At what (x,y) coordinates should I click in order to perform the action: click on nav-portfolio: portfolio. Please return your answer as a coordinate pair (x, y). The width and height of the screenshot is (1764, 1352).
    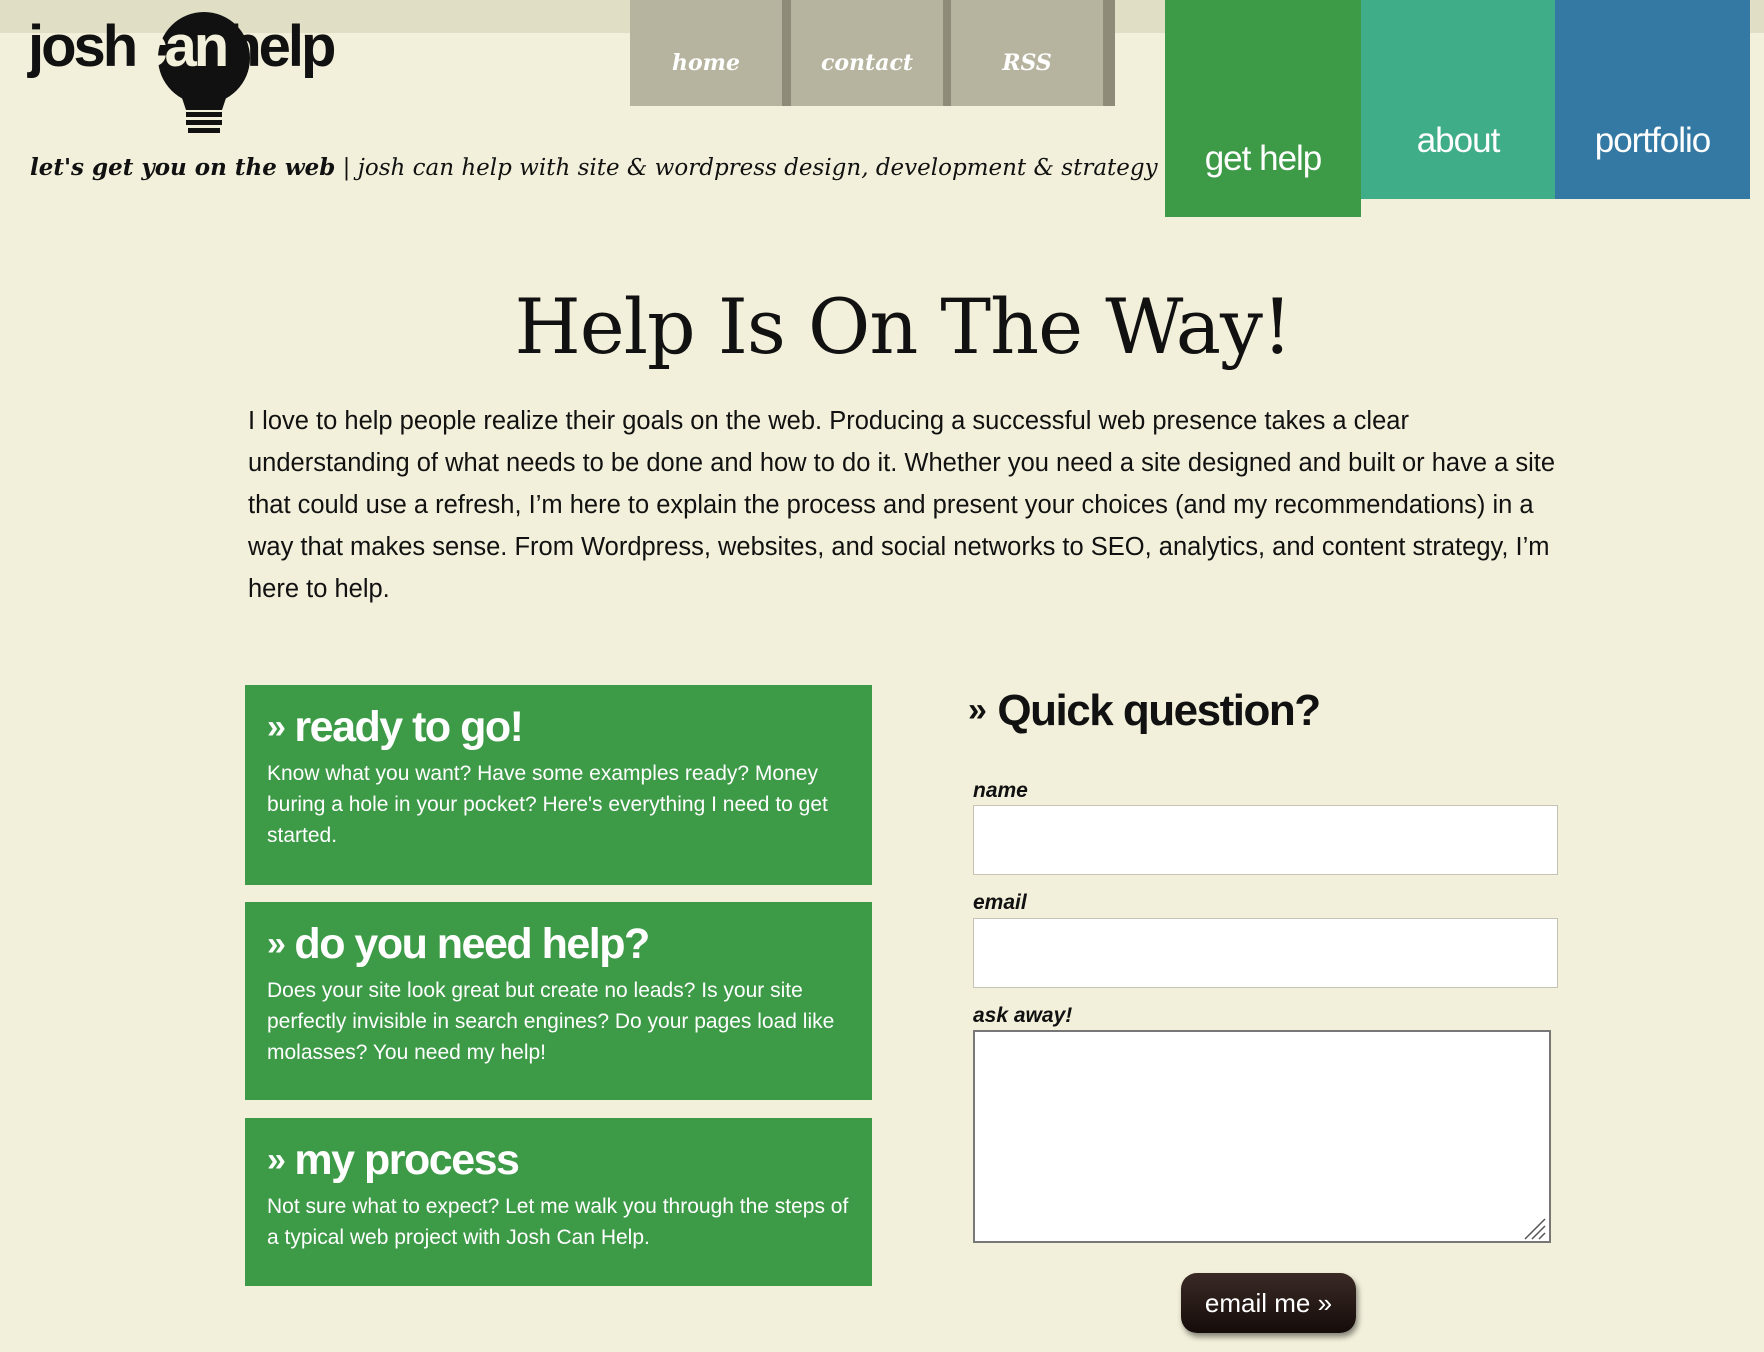
    Looking at the image, I should click on (1652, 99).